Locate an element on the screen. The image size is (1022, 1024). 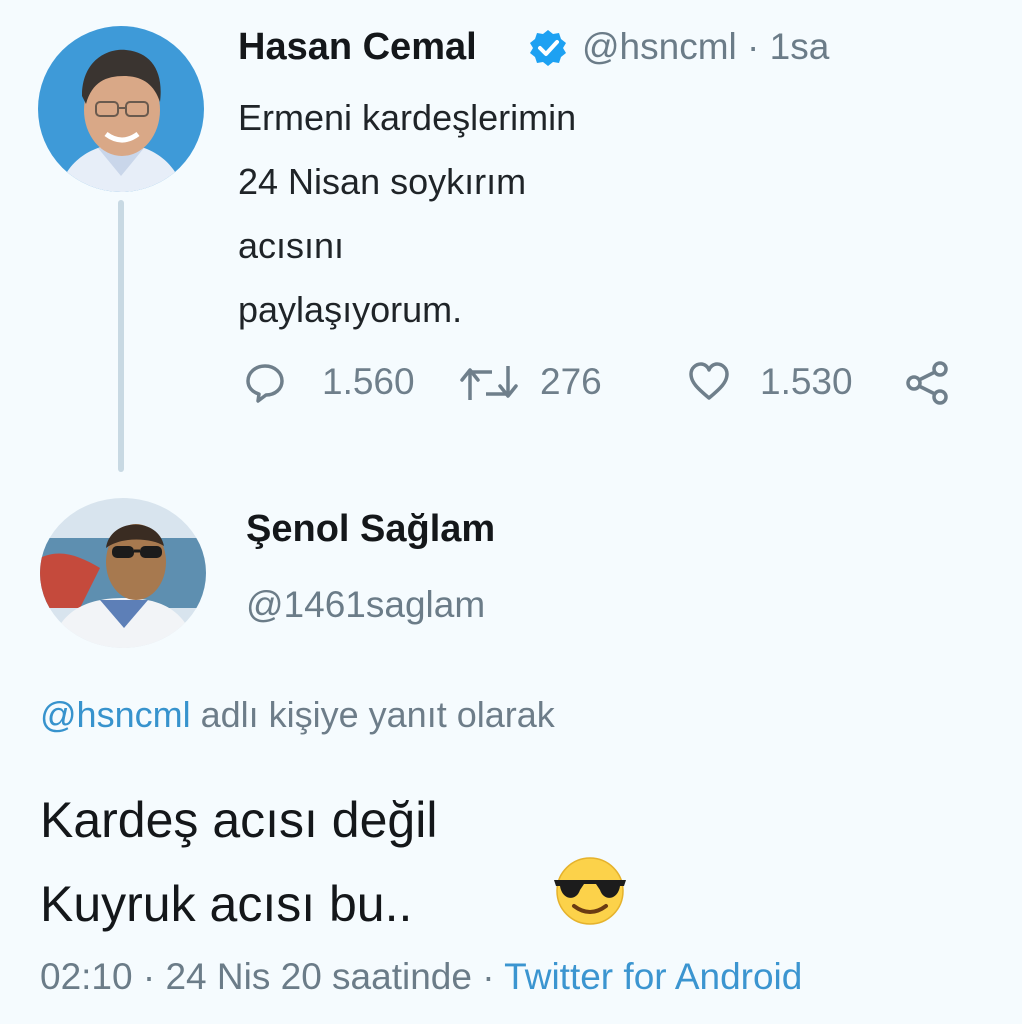
tweet2-text-line: Kardeş acısı değil is located at coordinates (239, 820).